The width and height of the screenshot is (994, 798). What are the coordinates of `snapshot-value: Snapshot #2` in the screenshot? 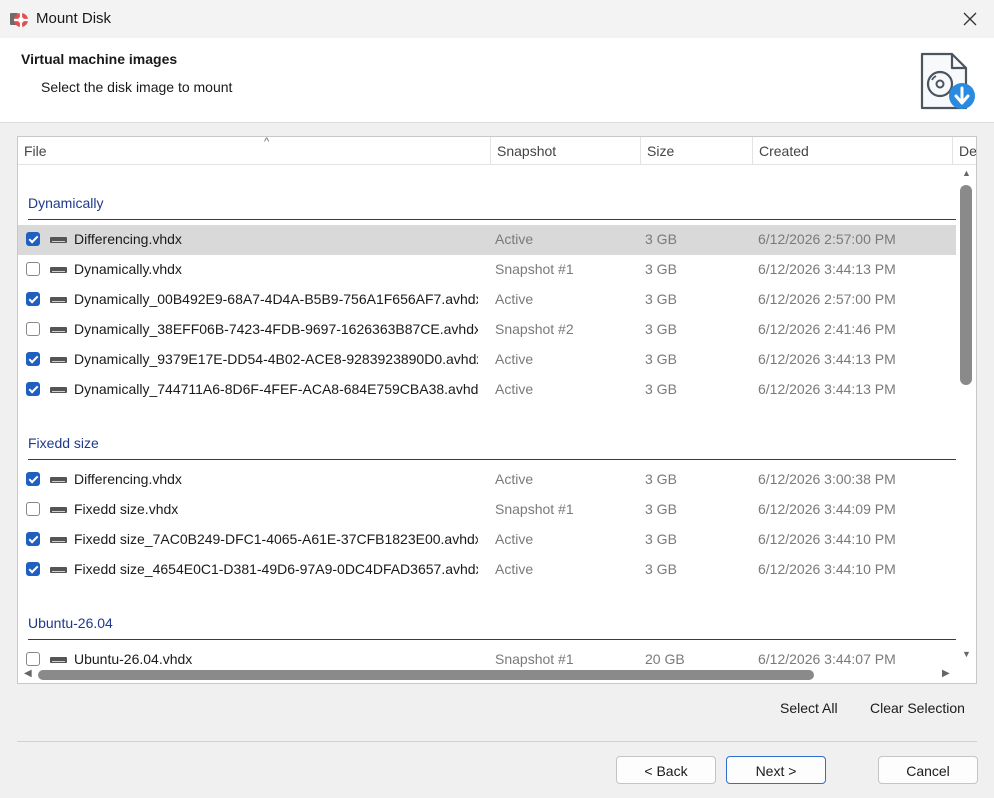 It's located at (534, 329).